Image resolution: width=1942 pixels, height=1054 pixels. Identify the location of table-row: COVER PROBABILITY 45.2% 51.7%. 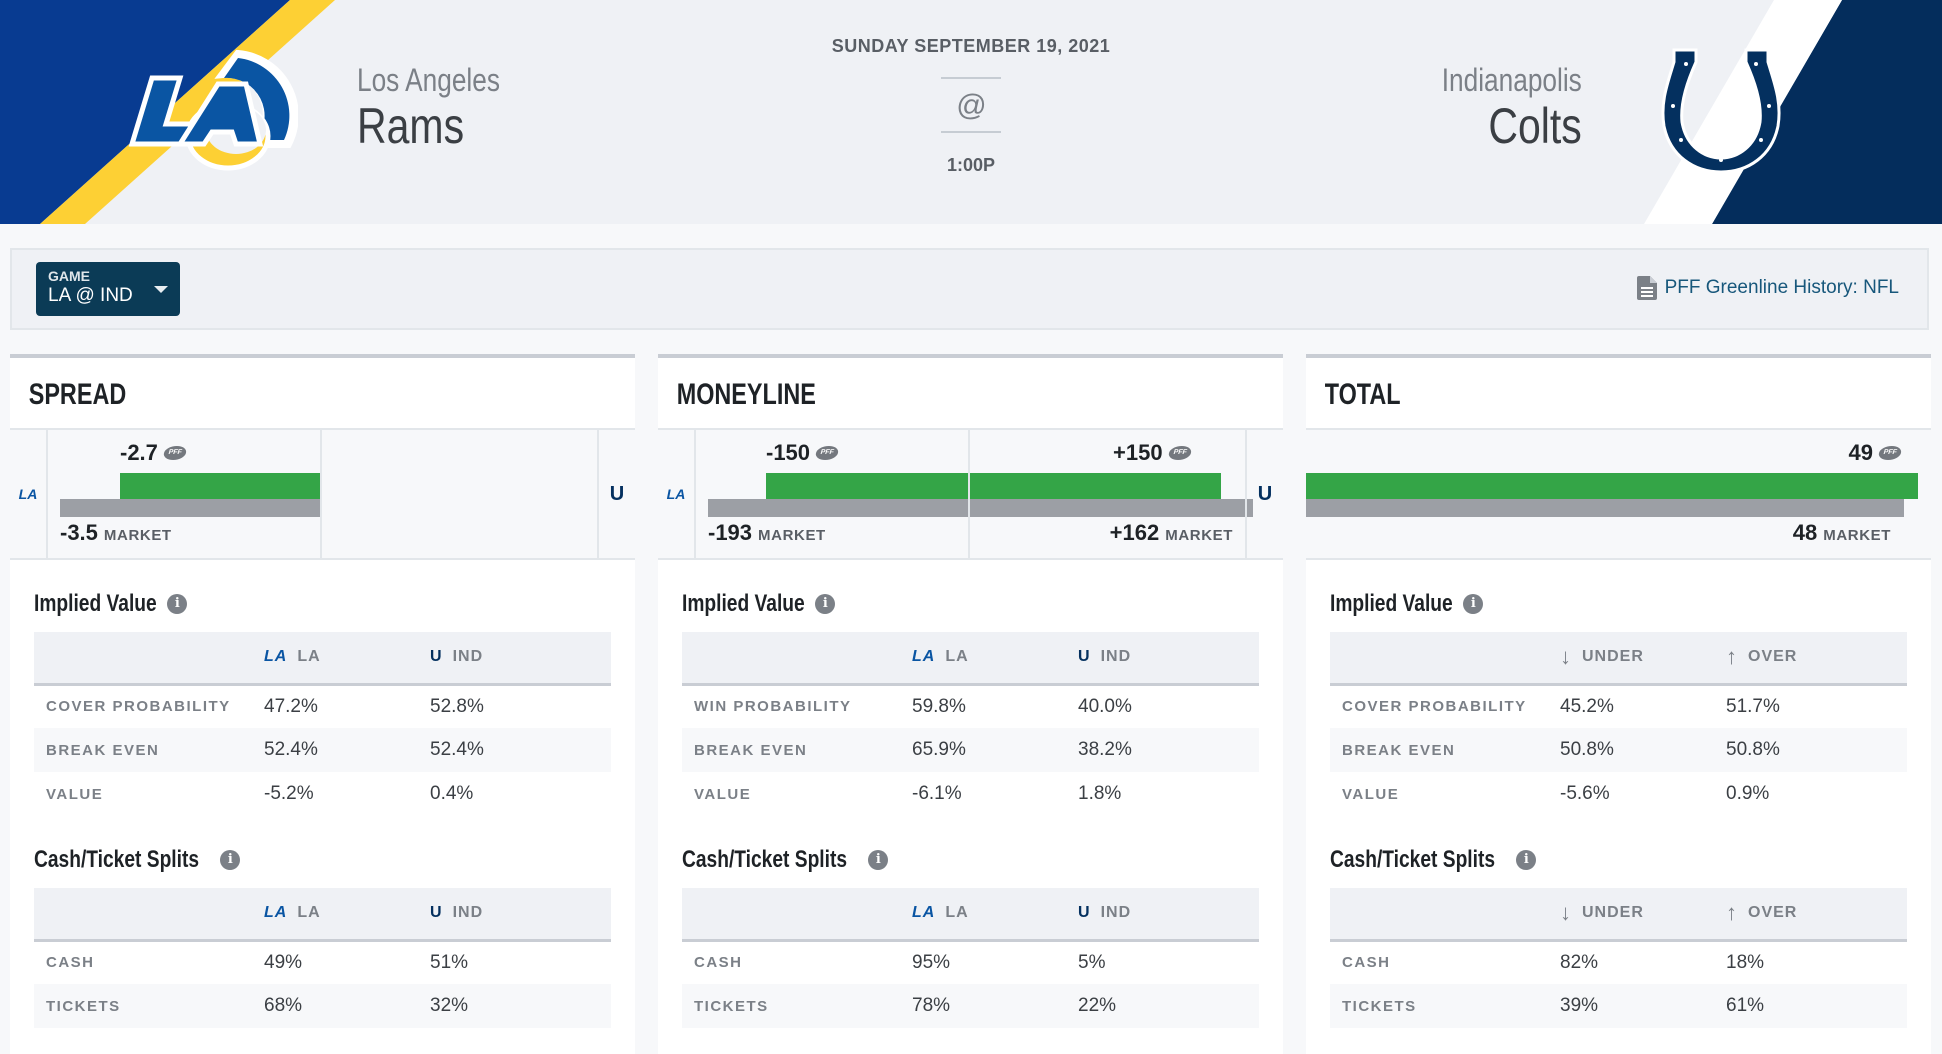
(1618, 706).